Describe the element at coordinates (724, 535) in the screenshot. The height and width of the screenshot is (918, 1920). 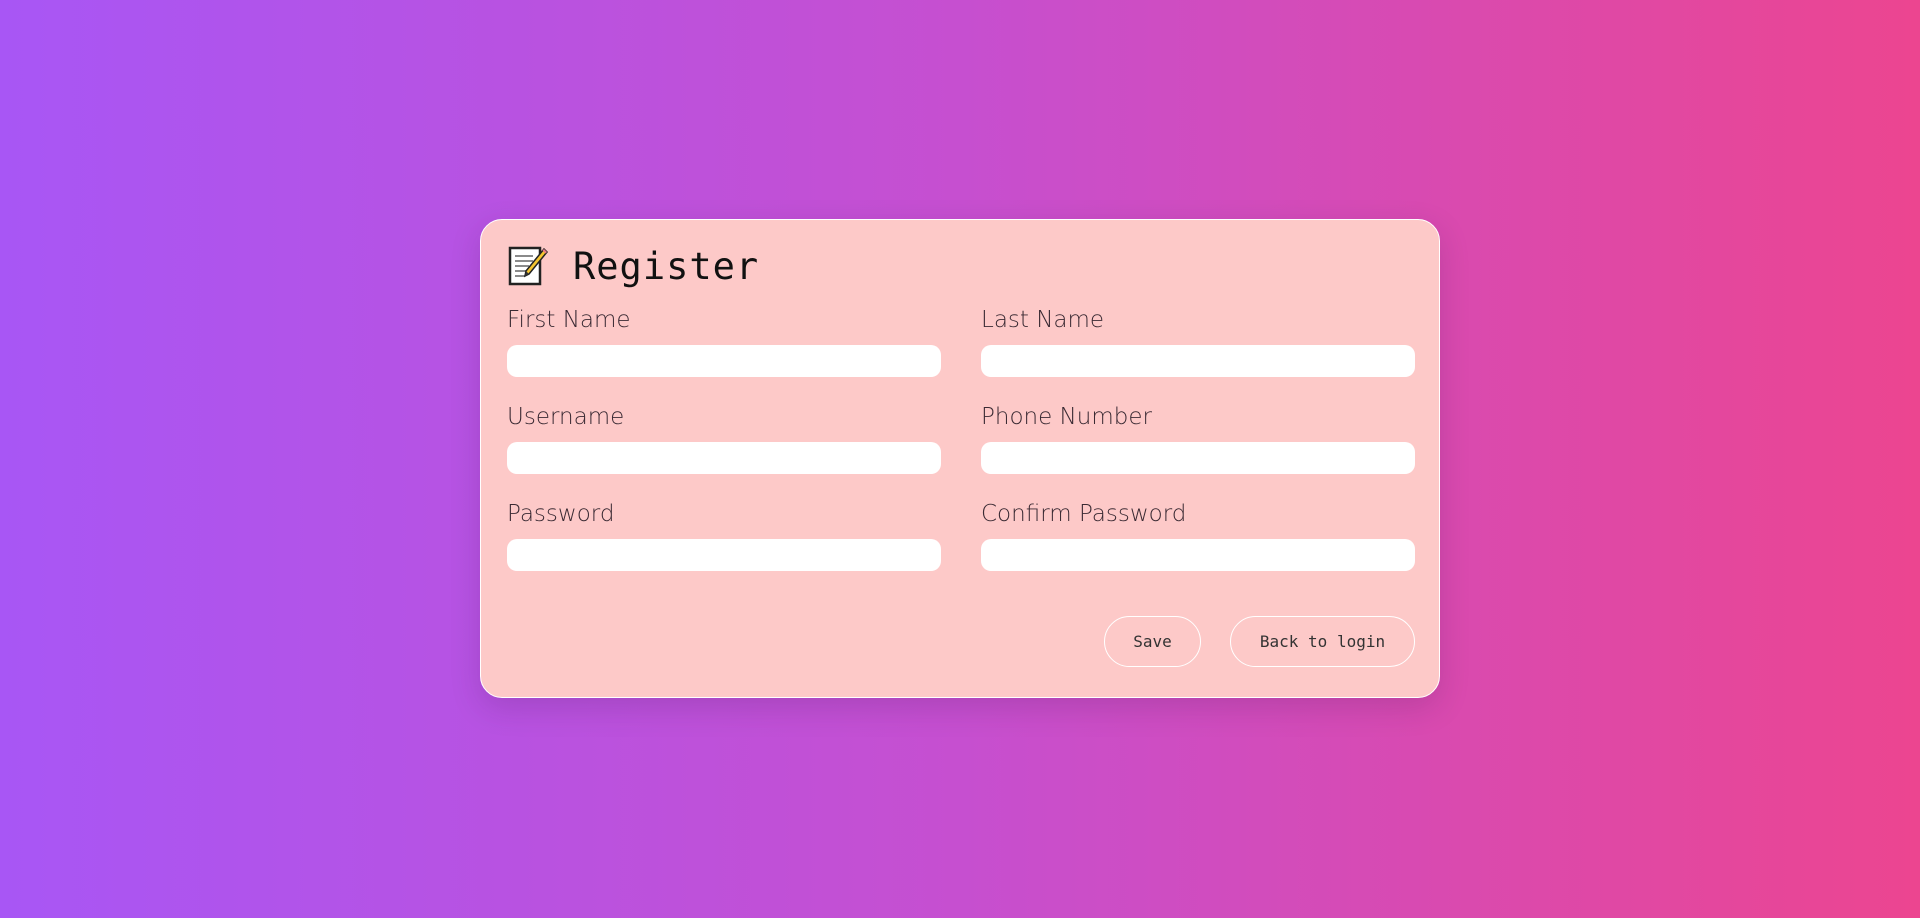
I see `password-group: Password` at that location.